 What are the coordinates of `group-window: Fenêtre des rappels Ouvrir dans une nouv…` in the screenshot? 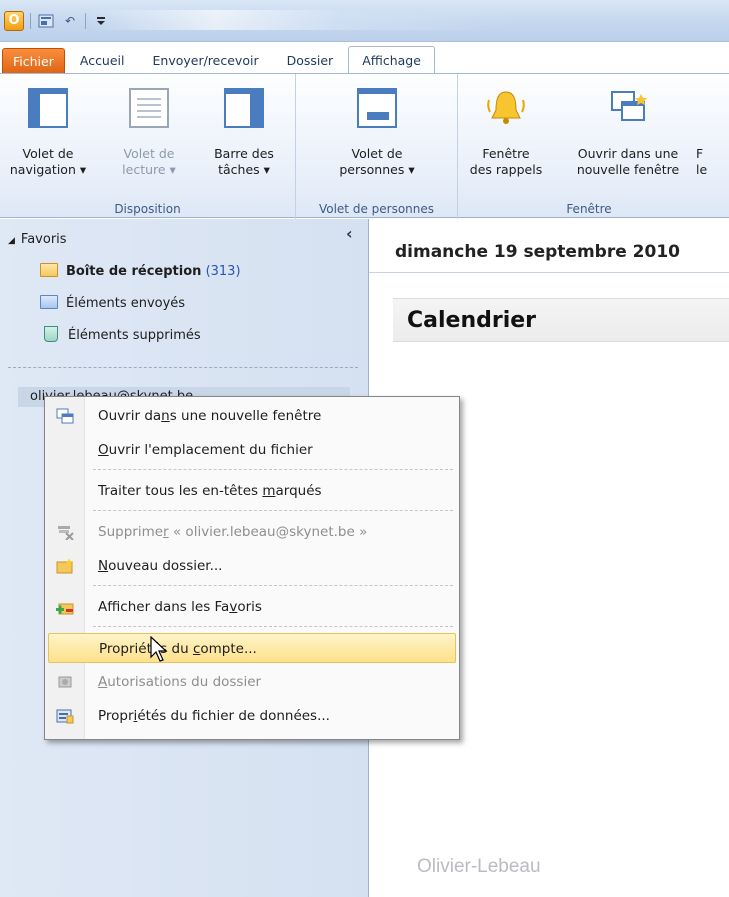 It's located at (593, 146).